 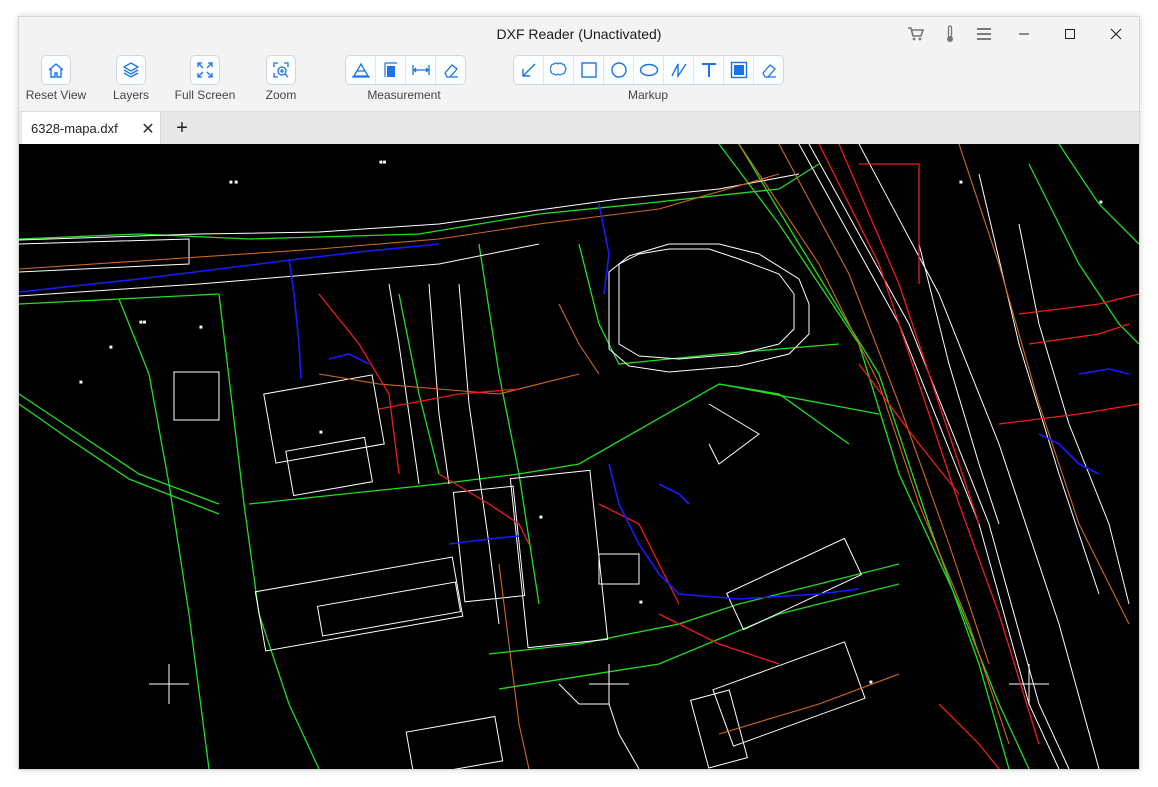 I want to click on thermometer-icon, so click(x=950, y=34).